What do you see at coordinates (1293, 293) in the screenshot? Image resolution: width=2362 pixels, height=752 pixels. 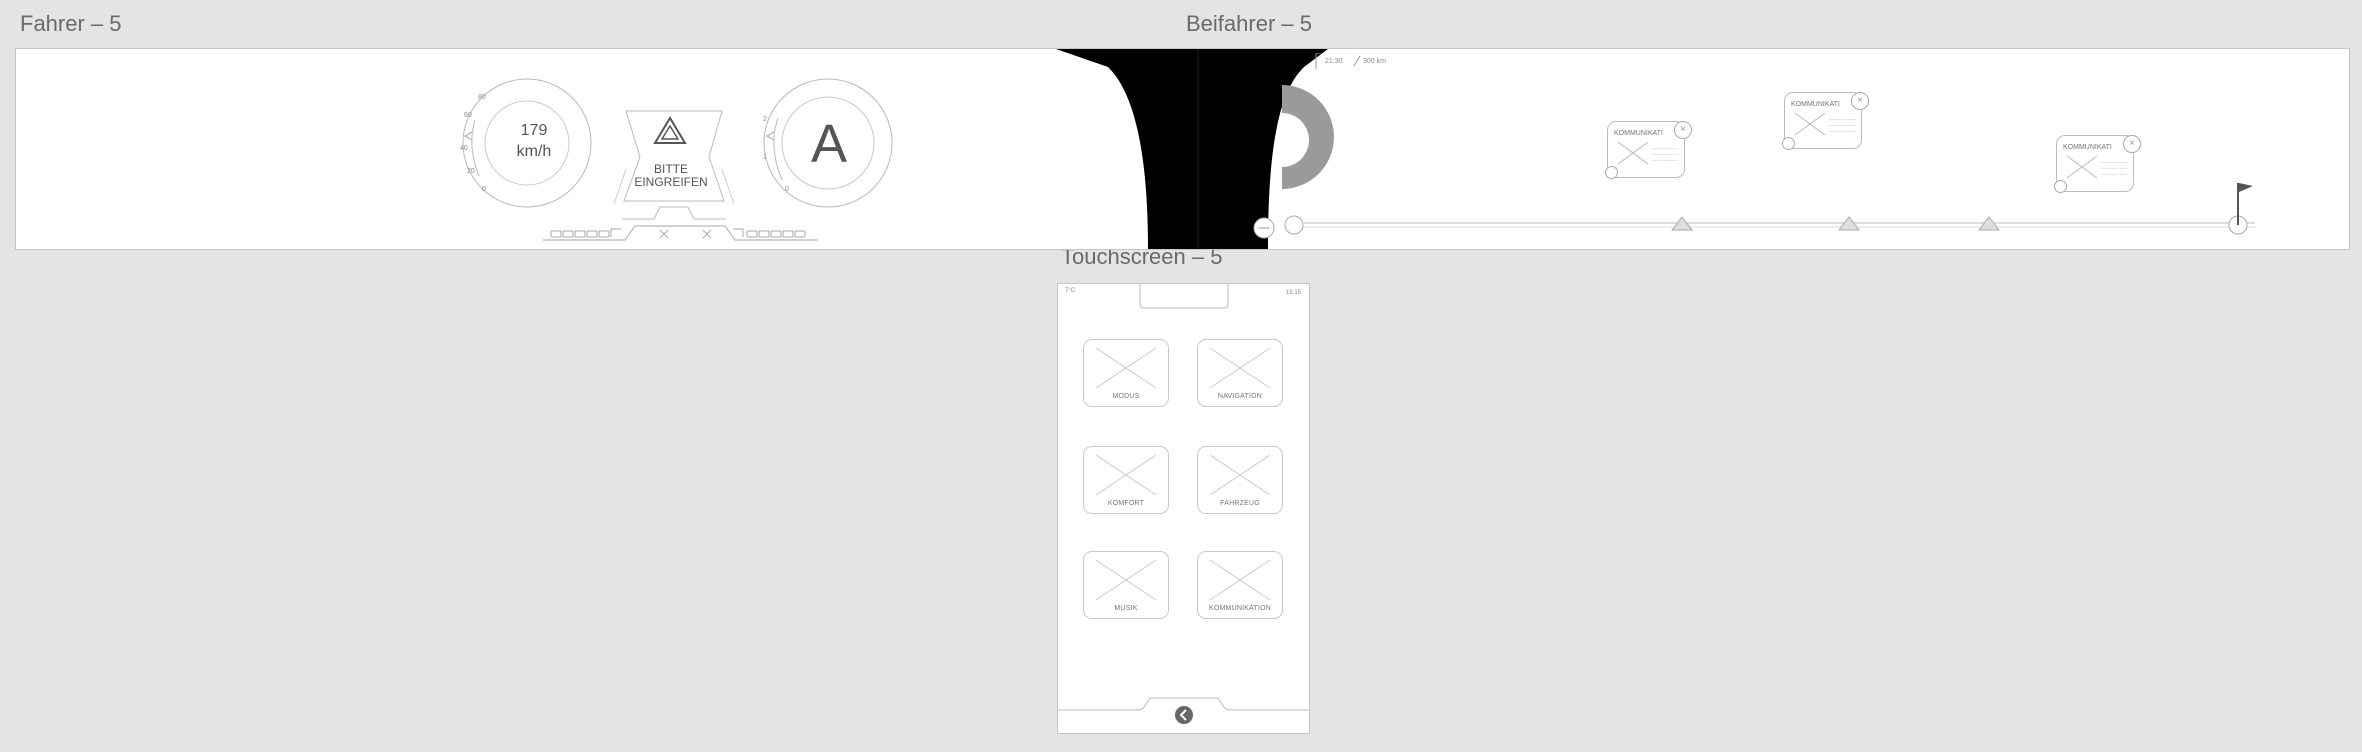 I see `status-clock: 15:15` at bounding box center [1293, 293].